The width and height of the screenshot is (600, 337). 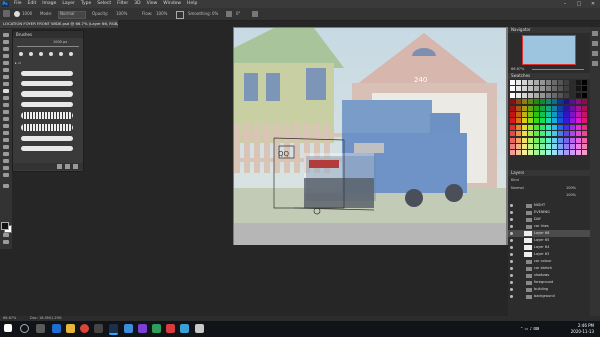 I want to click on airbrush-icon, so click(x=180, y=15).